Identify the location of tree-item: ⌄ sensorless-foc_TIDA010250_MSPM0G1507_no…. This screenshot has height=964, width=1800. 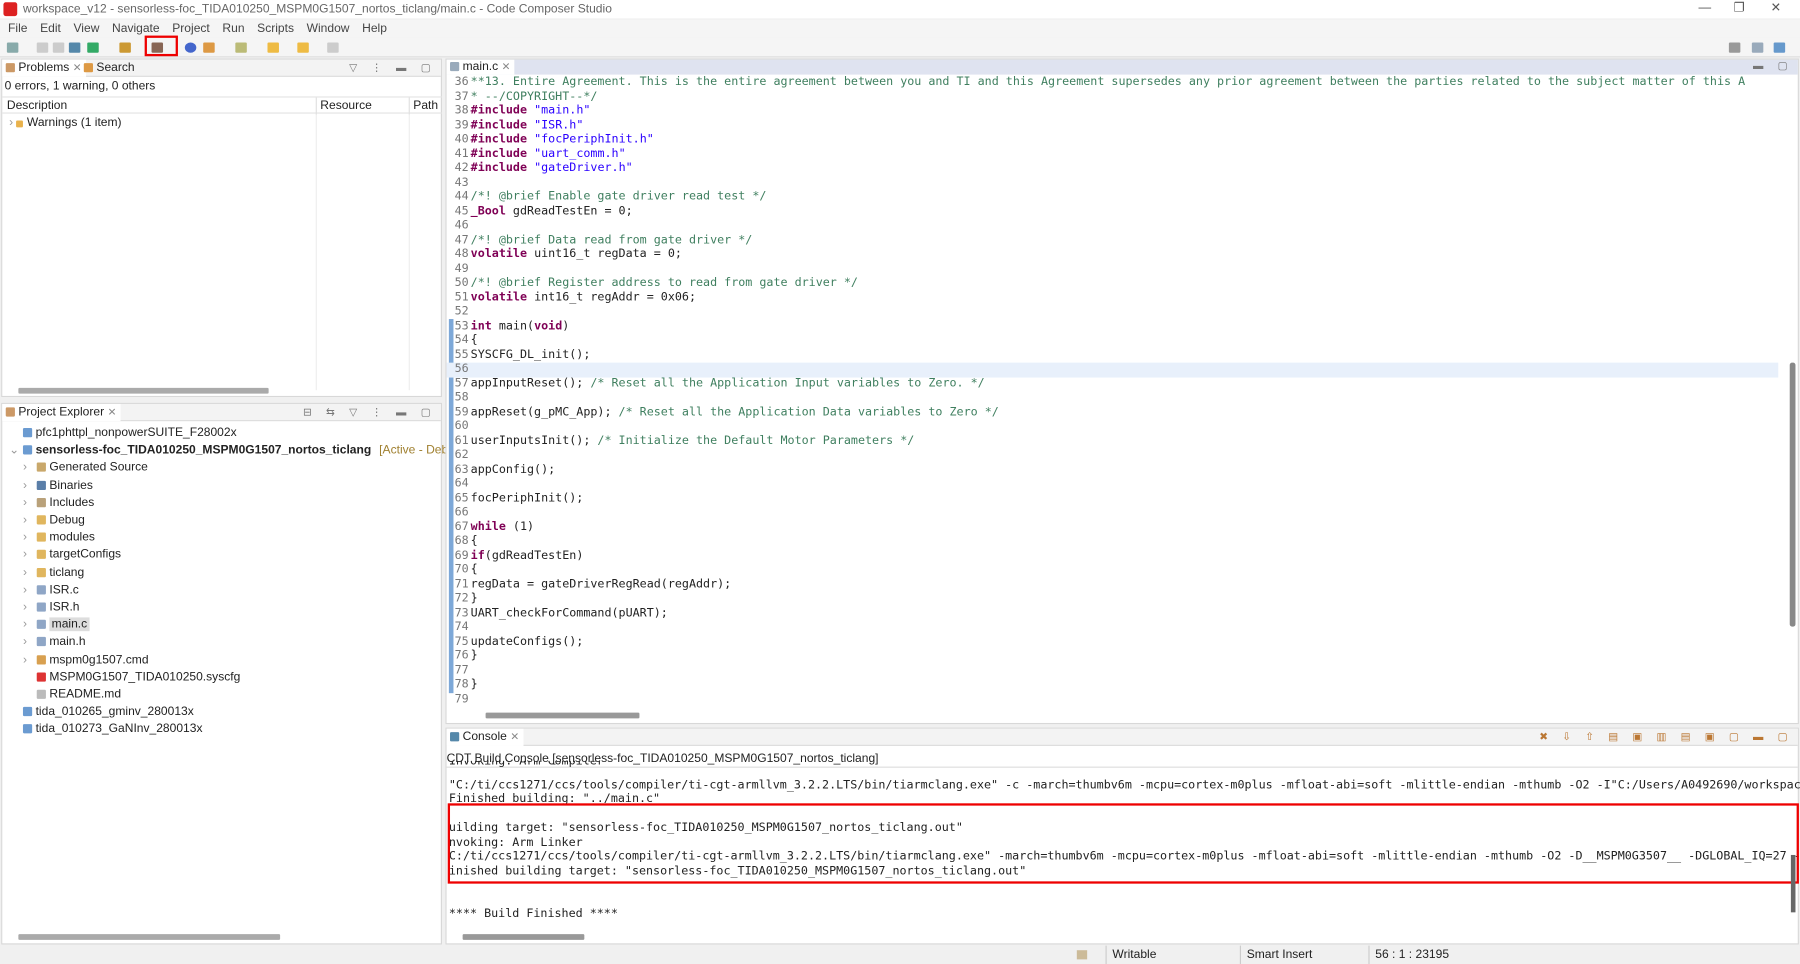
(237, 450).